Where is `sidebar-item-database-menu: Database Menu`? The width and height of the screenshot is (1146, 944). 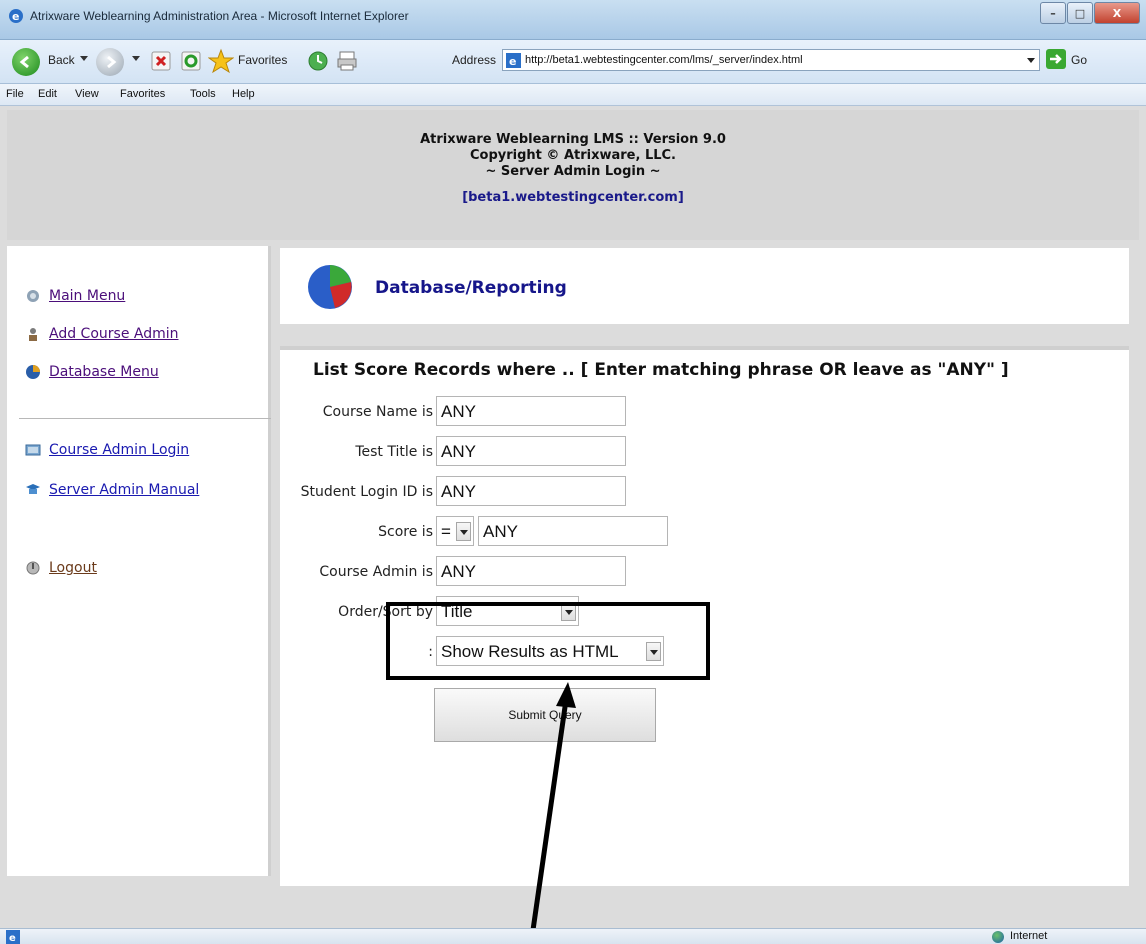
sidebar-item-database-menu: Database Menu is located at coordinates (92, 372).